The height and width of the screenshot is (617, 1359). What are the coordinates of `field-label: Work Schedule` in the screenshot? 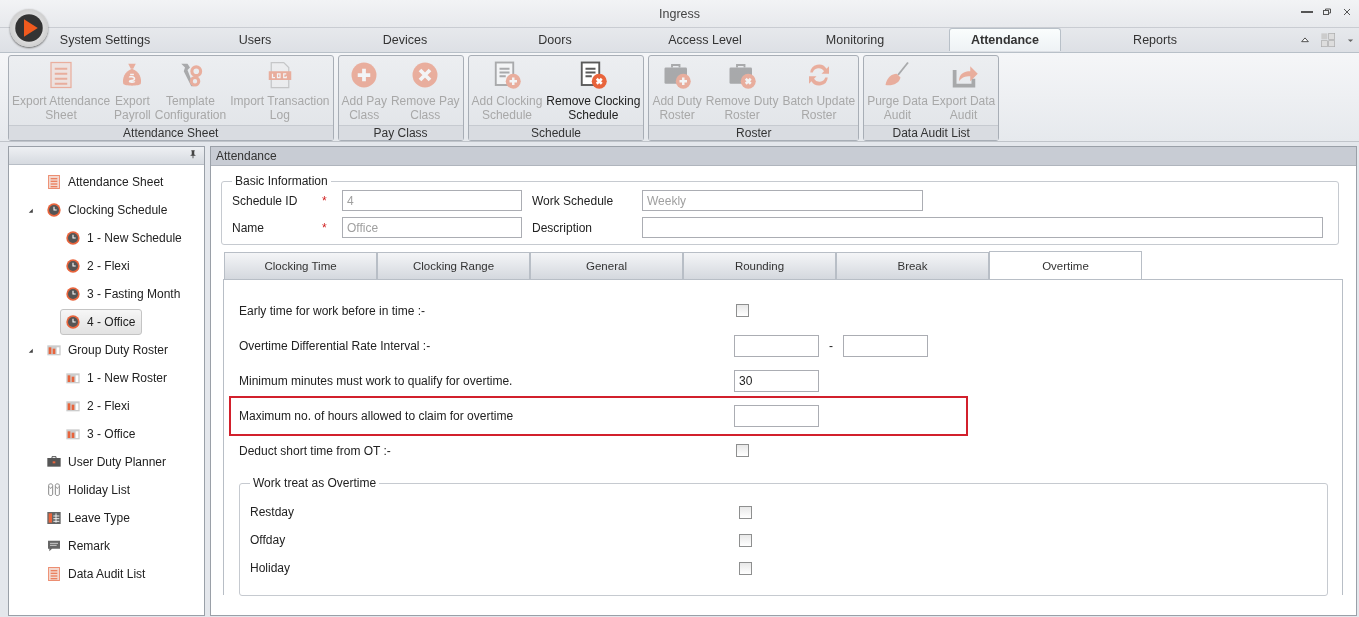 It's located at (573, 200).